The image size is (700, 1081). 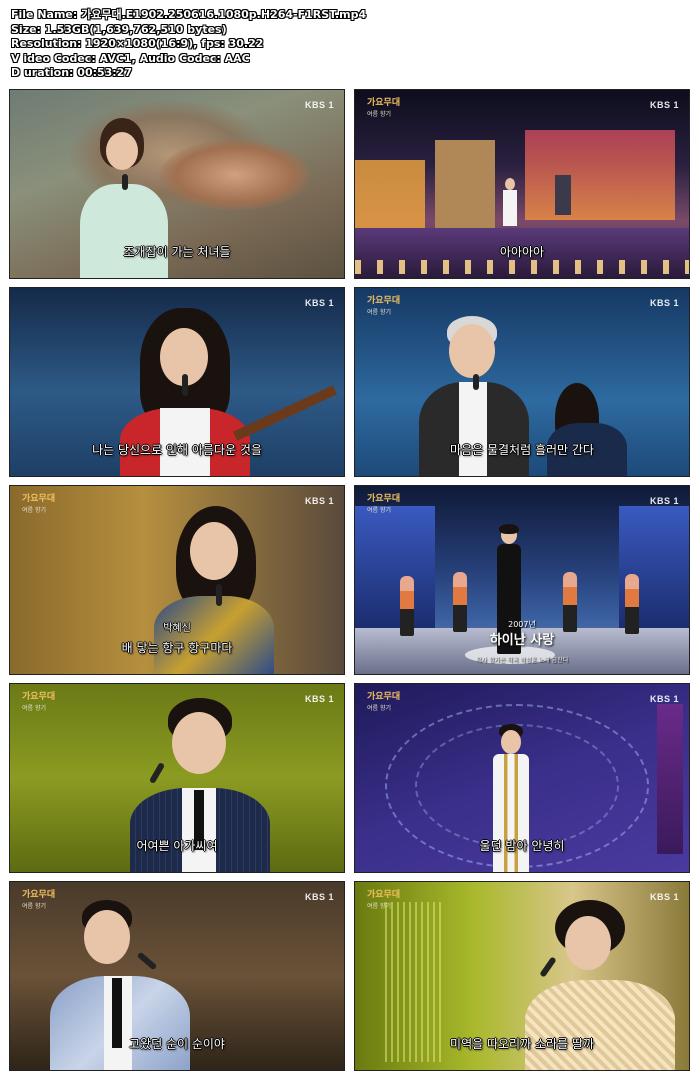 I want to click on resolution-line: Resolution: 1920×1080(16:9), fps: 30.22, so click(x=137, y=43).